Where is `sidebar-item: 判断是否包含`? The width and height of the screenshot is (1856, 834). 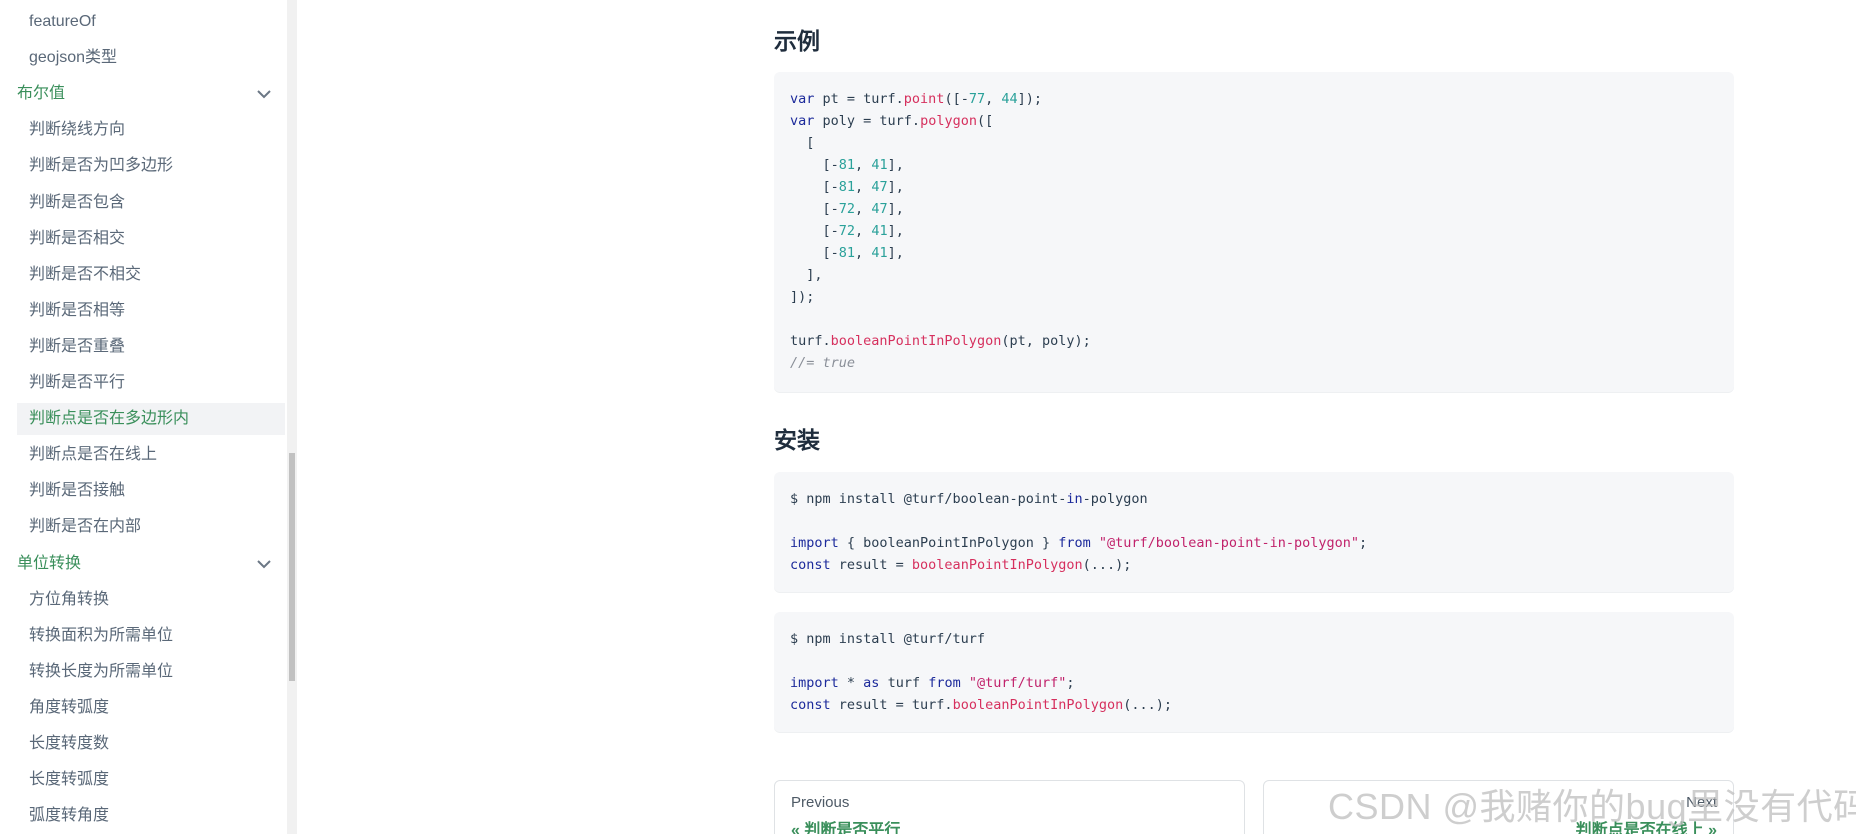 sidebar-item: 判断是否包含 is located at coordinates (77, 203).